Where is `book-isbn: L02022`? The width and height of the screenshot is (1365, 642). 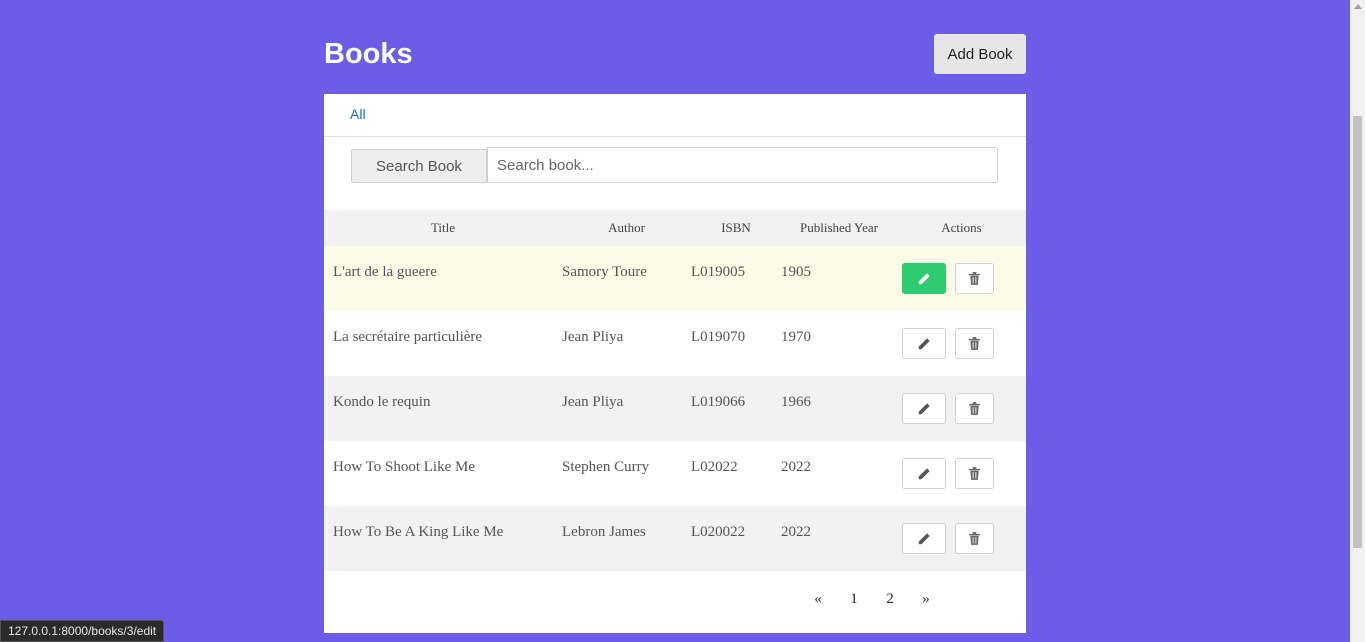 book-isbn: L02022 is located at coordinates (714, 467).